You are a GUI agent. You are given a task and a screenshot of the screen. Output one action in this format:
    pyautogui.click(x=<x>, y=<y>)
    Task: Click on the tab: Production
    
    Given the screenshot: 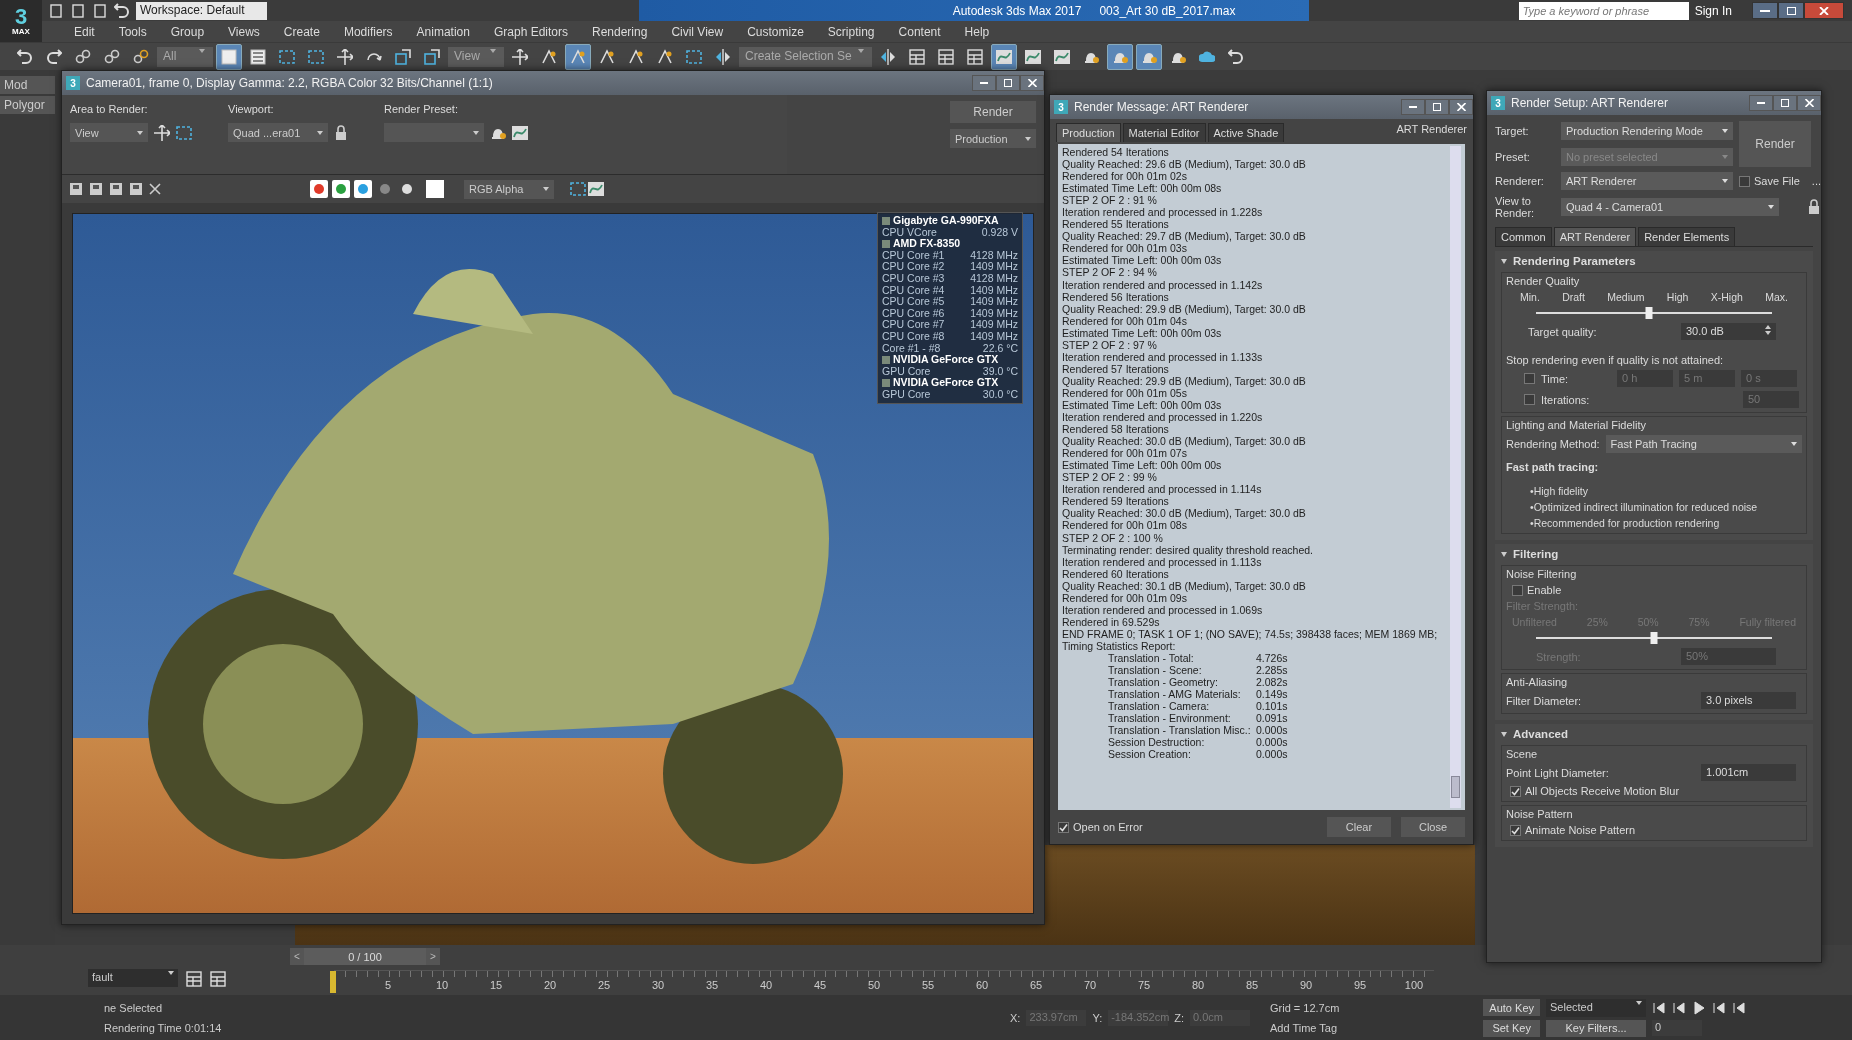 What is the action you would take?
    pyautogui.click(x=1088, y=132)
    